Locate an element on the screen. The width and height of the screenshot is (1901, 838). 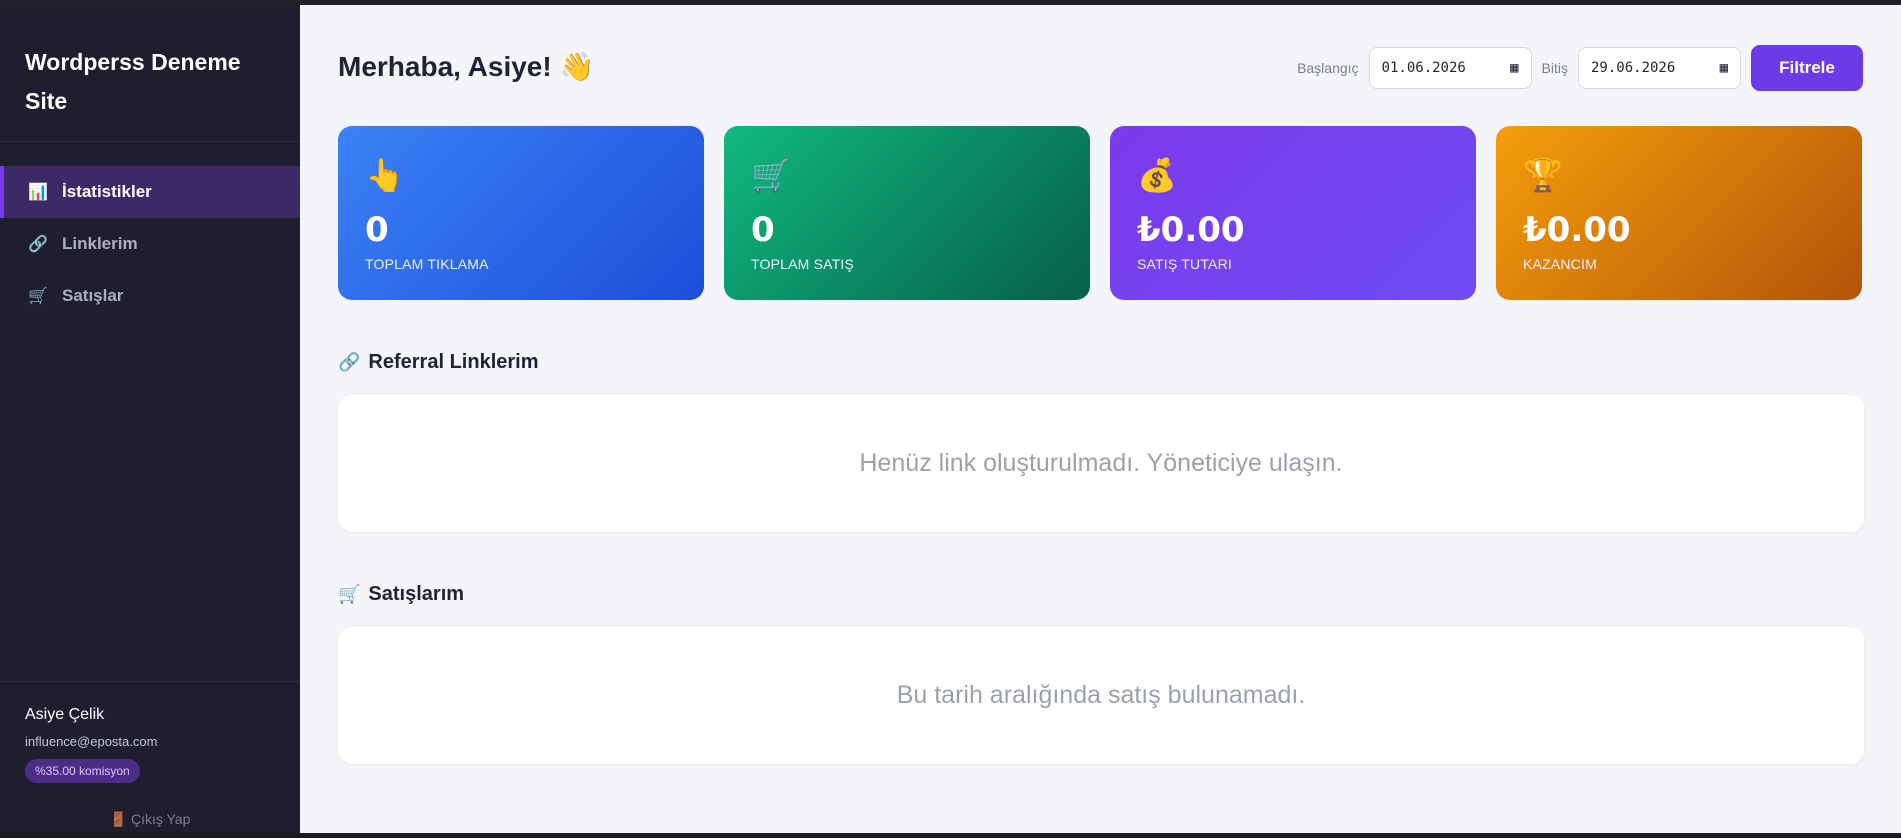
sales-section-title: 🛒 Satışlarım is located at coordinates (401, 594).